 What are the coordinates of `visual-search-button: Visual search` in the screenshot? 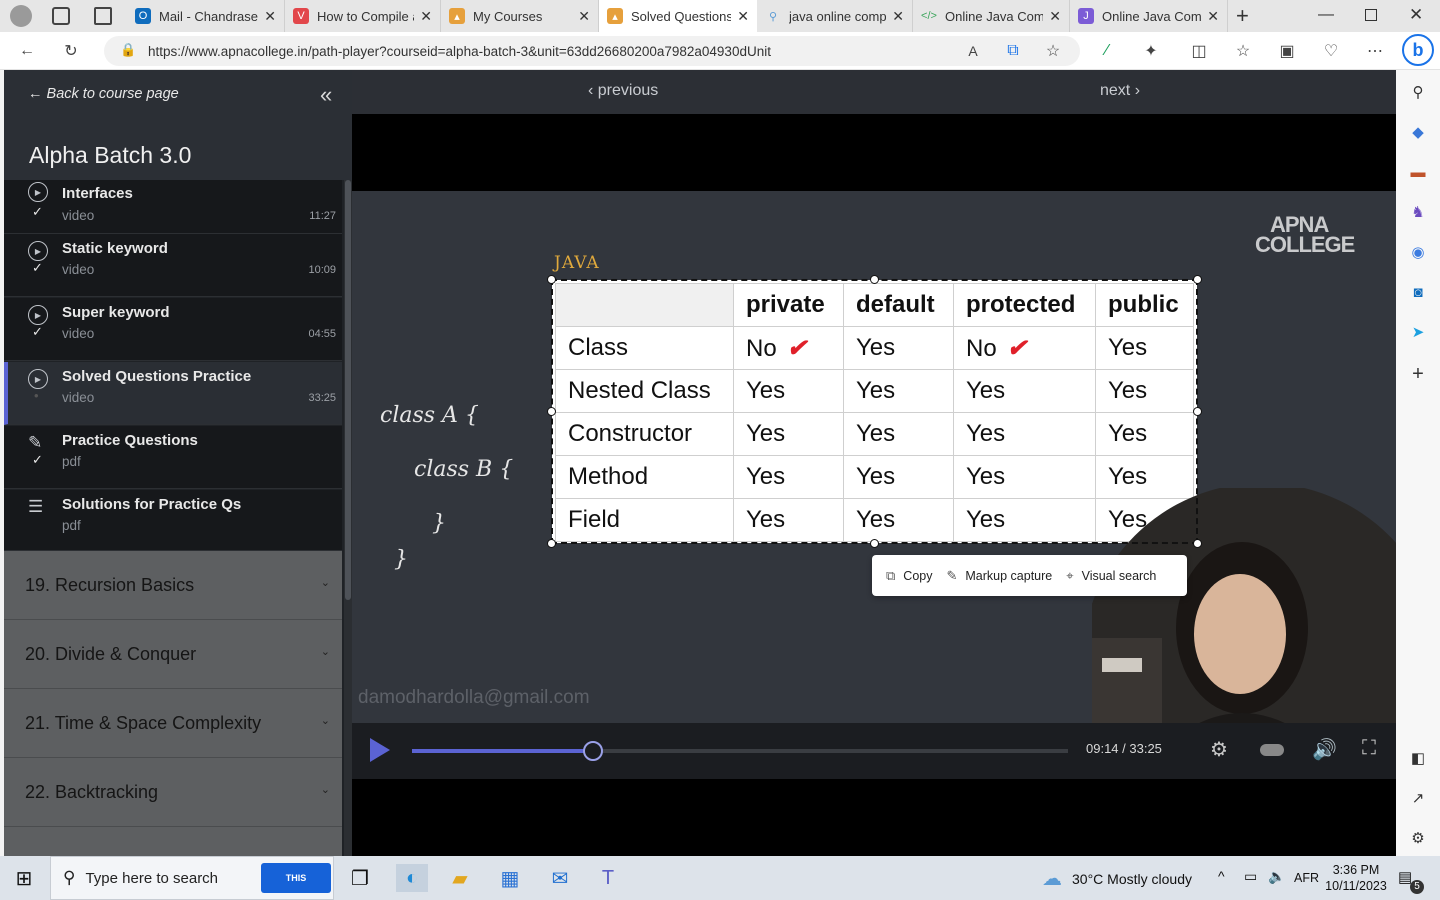 It's located at (1119, 576).